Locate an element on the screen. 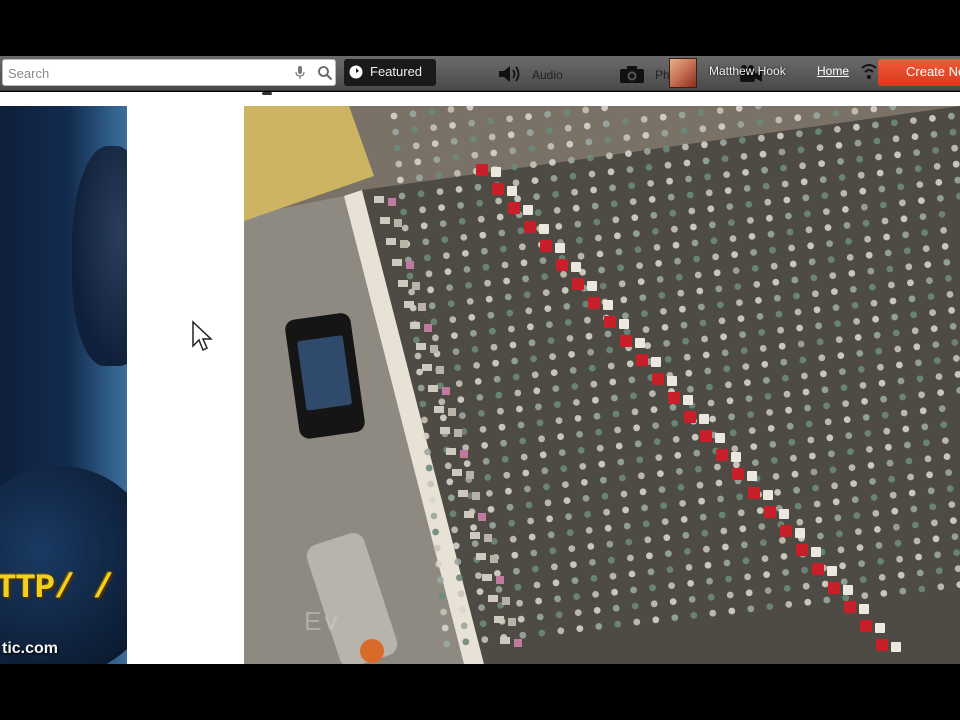  avatar is located at coordinates (683, 73).